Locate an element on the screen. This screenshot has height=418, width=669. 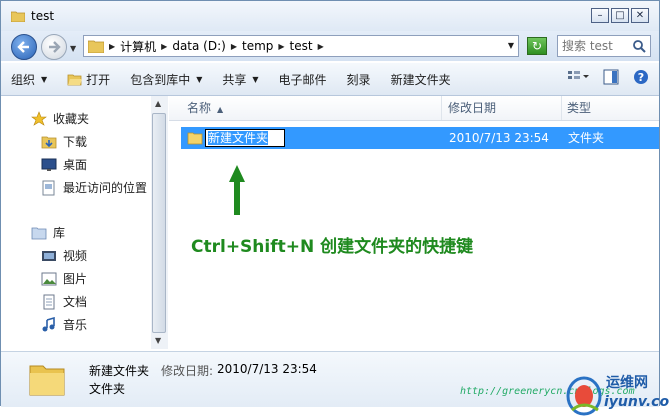
library-icon is located at coordinates (39, 233).